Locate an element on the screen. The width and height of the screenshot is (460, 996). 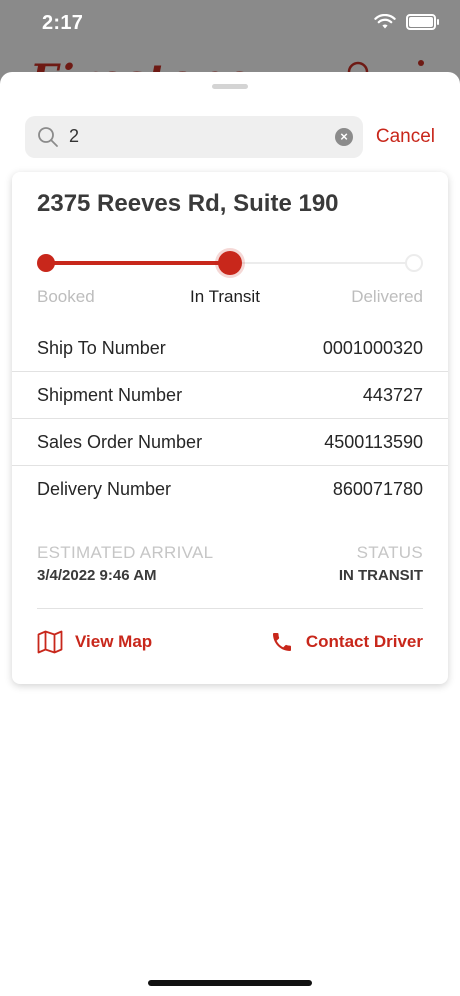
divider is located at coordinates (230, 608).